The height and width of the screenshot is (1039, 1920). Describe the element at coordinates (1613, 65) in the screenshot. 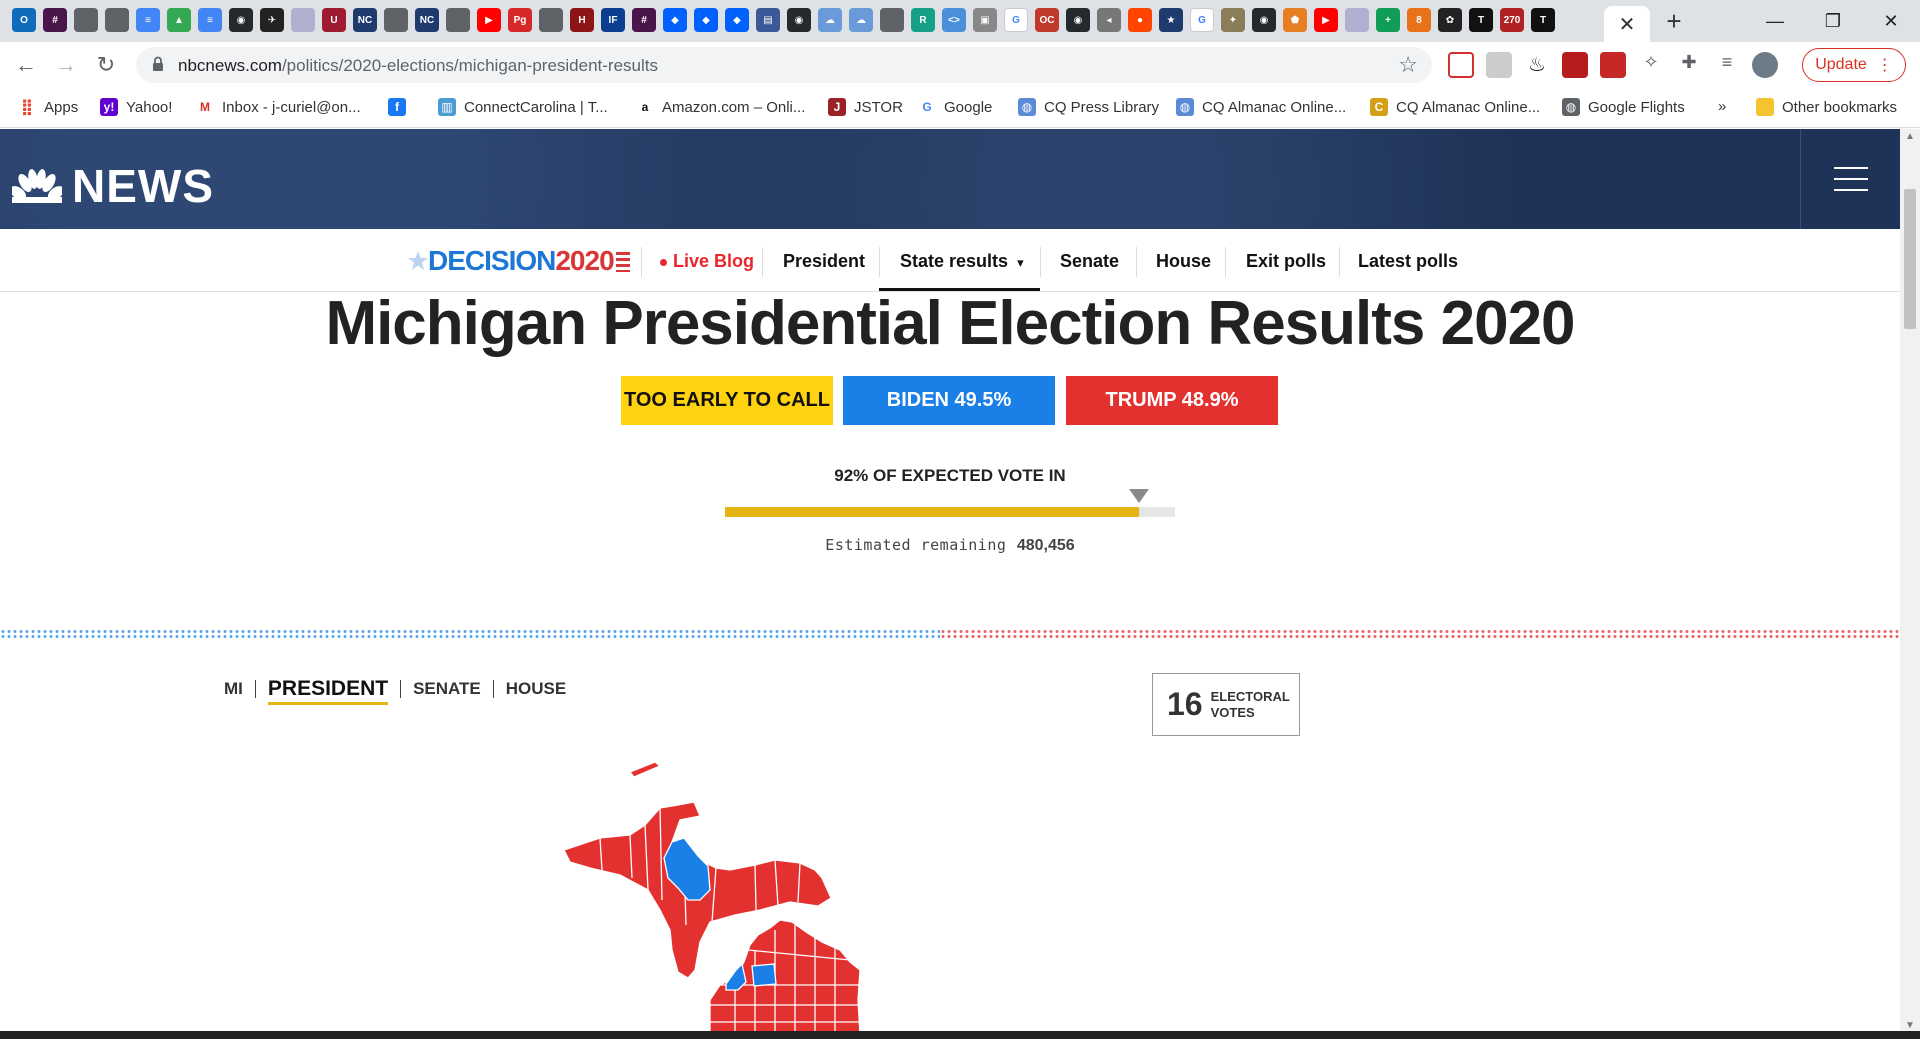

I see `pdf-extension-icon` at that location.